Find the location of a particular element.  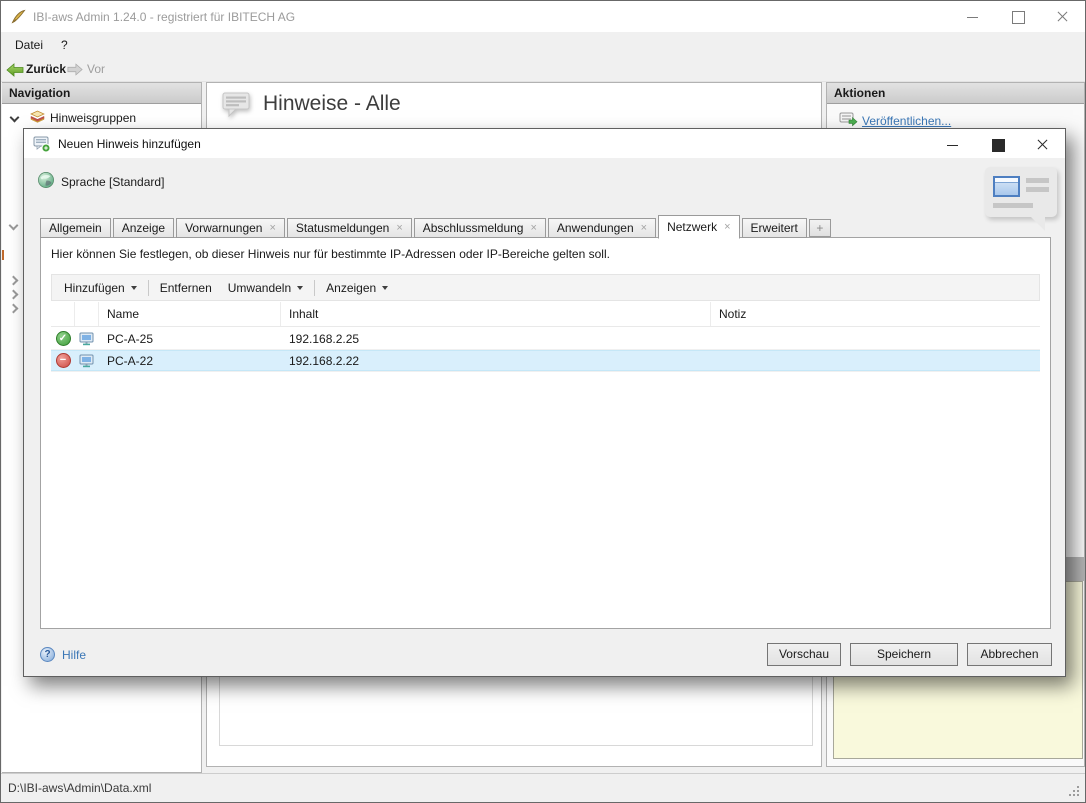

column-header-name: Name is located at coordinates (190, 314).